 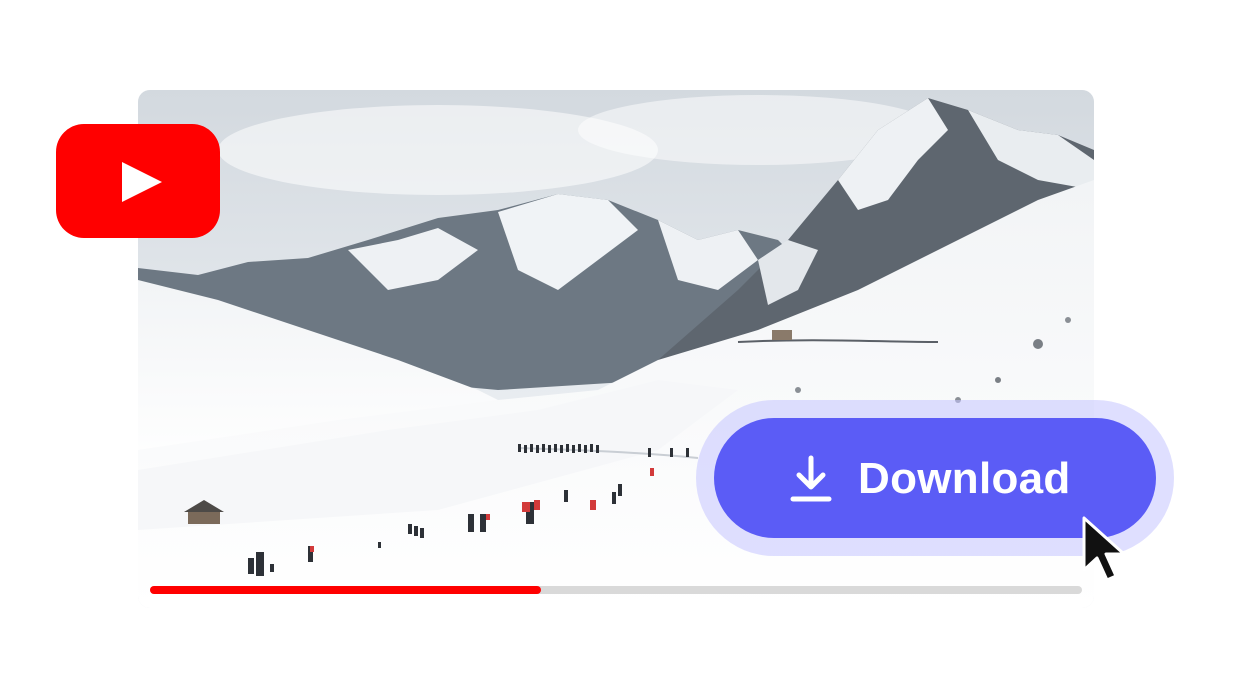 I want to click on youtube-logo, so click(x=138, y=181).